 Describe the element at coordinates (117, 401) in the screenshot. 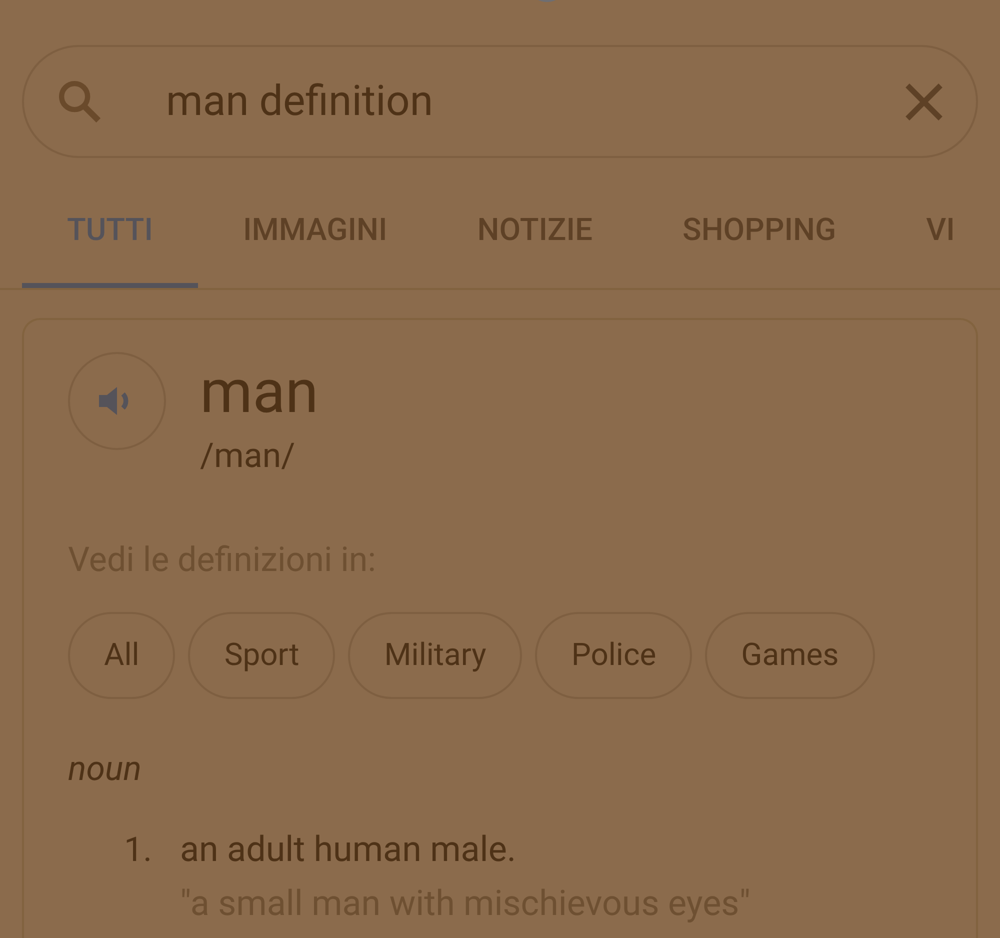

I see `speaker-button` at that location.